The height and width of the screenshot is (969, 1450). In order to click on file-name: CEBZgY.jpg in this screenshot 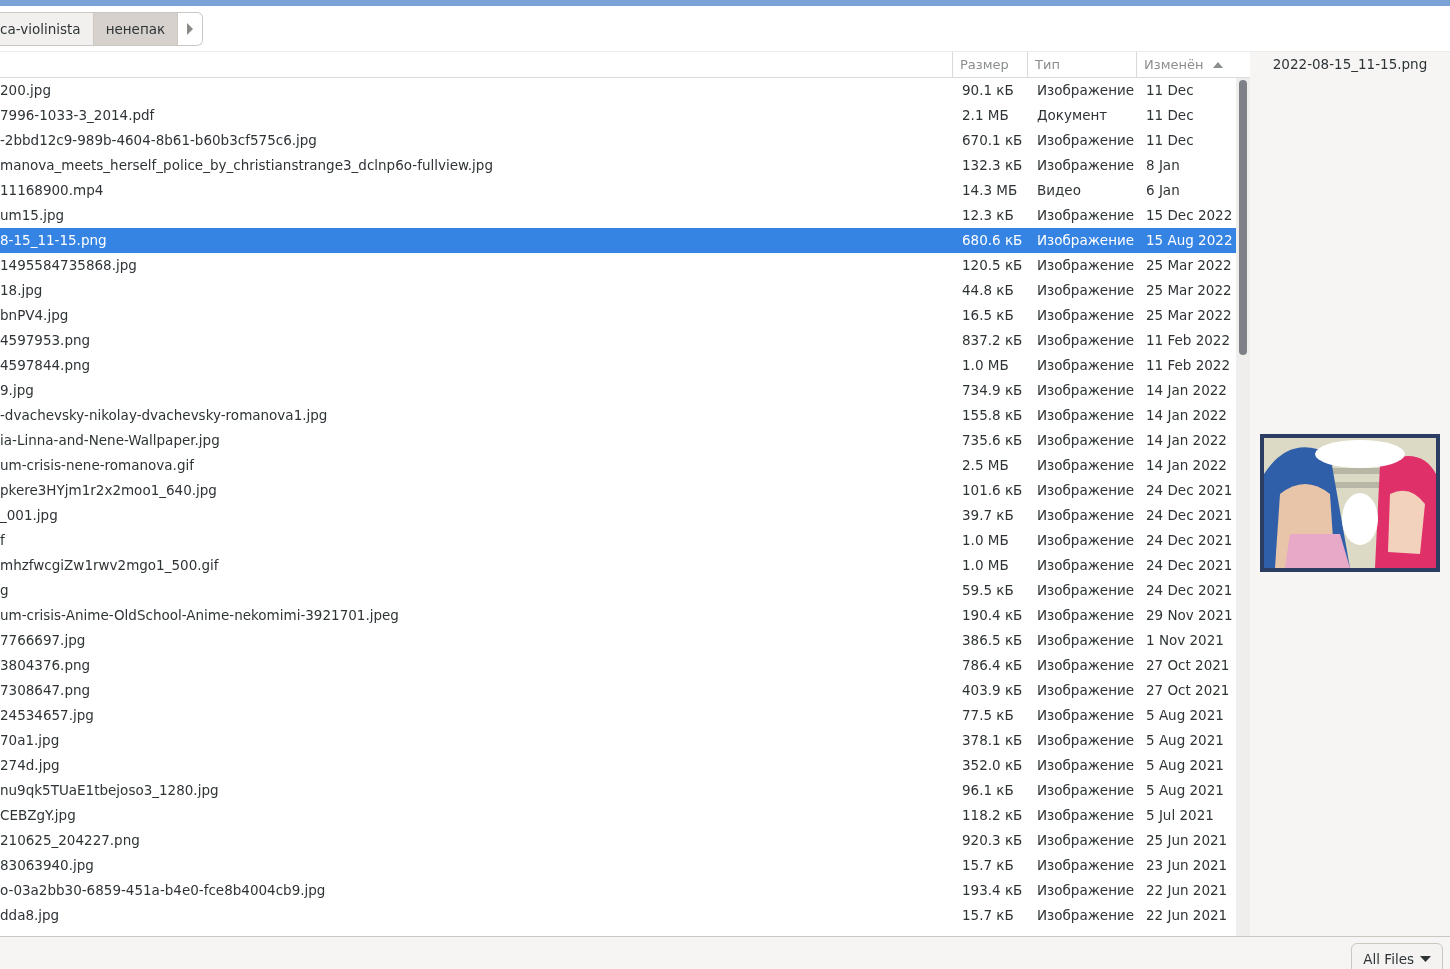, I will do `click(38, 815)`.